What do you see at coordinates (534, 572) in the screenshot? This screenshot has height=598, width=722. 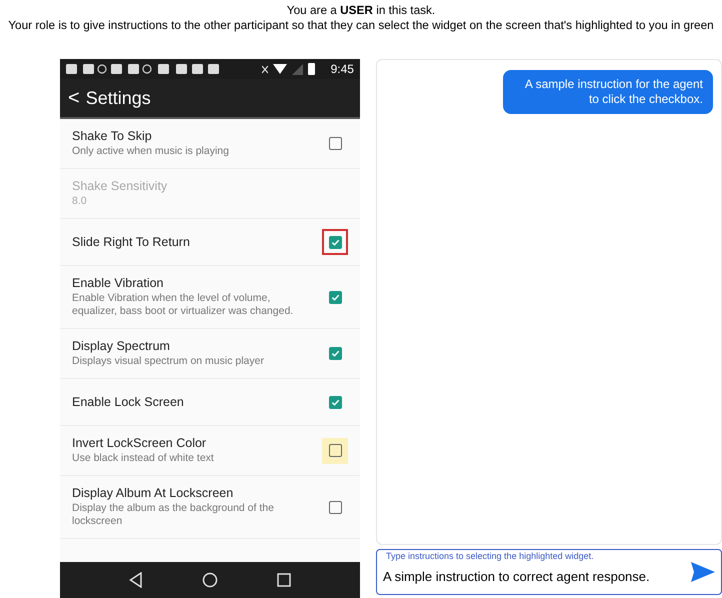 I see `instruction-field: A simple instruction to correct agent response.` at bounding box center [534, 572].